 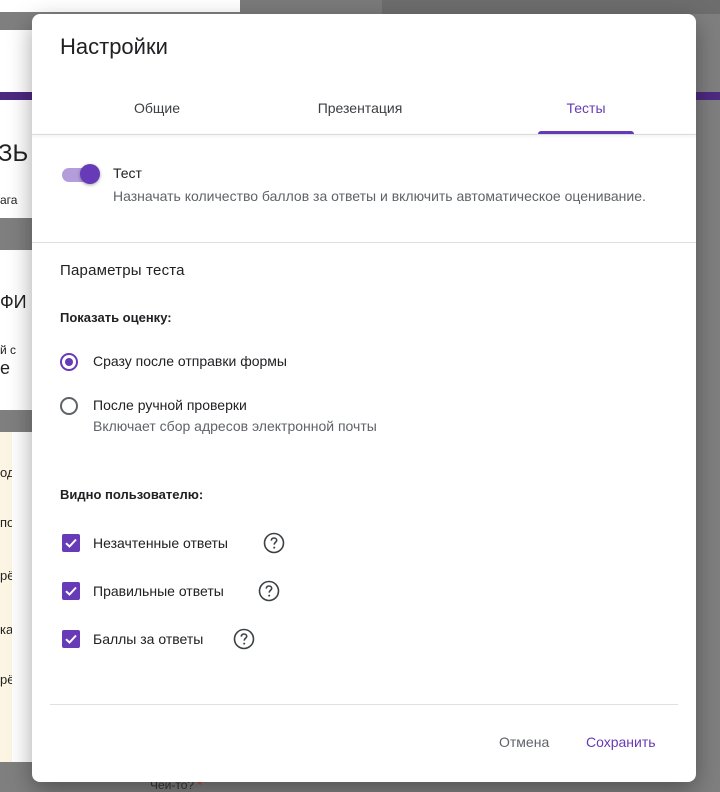 What do you see at coordinates (69, 406) in the screenshot?
I see `radio-button` at bounding box center [69, 406].